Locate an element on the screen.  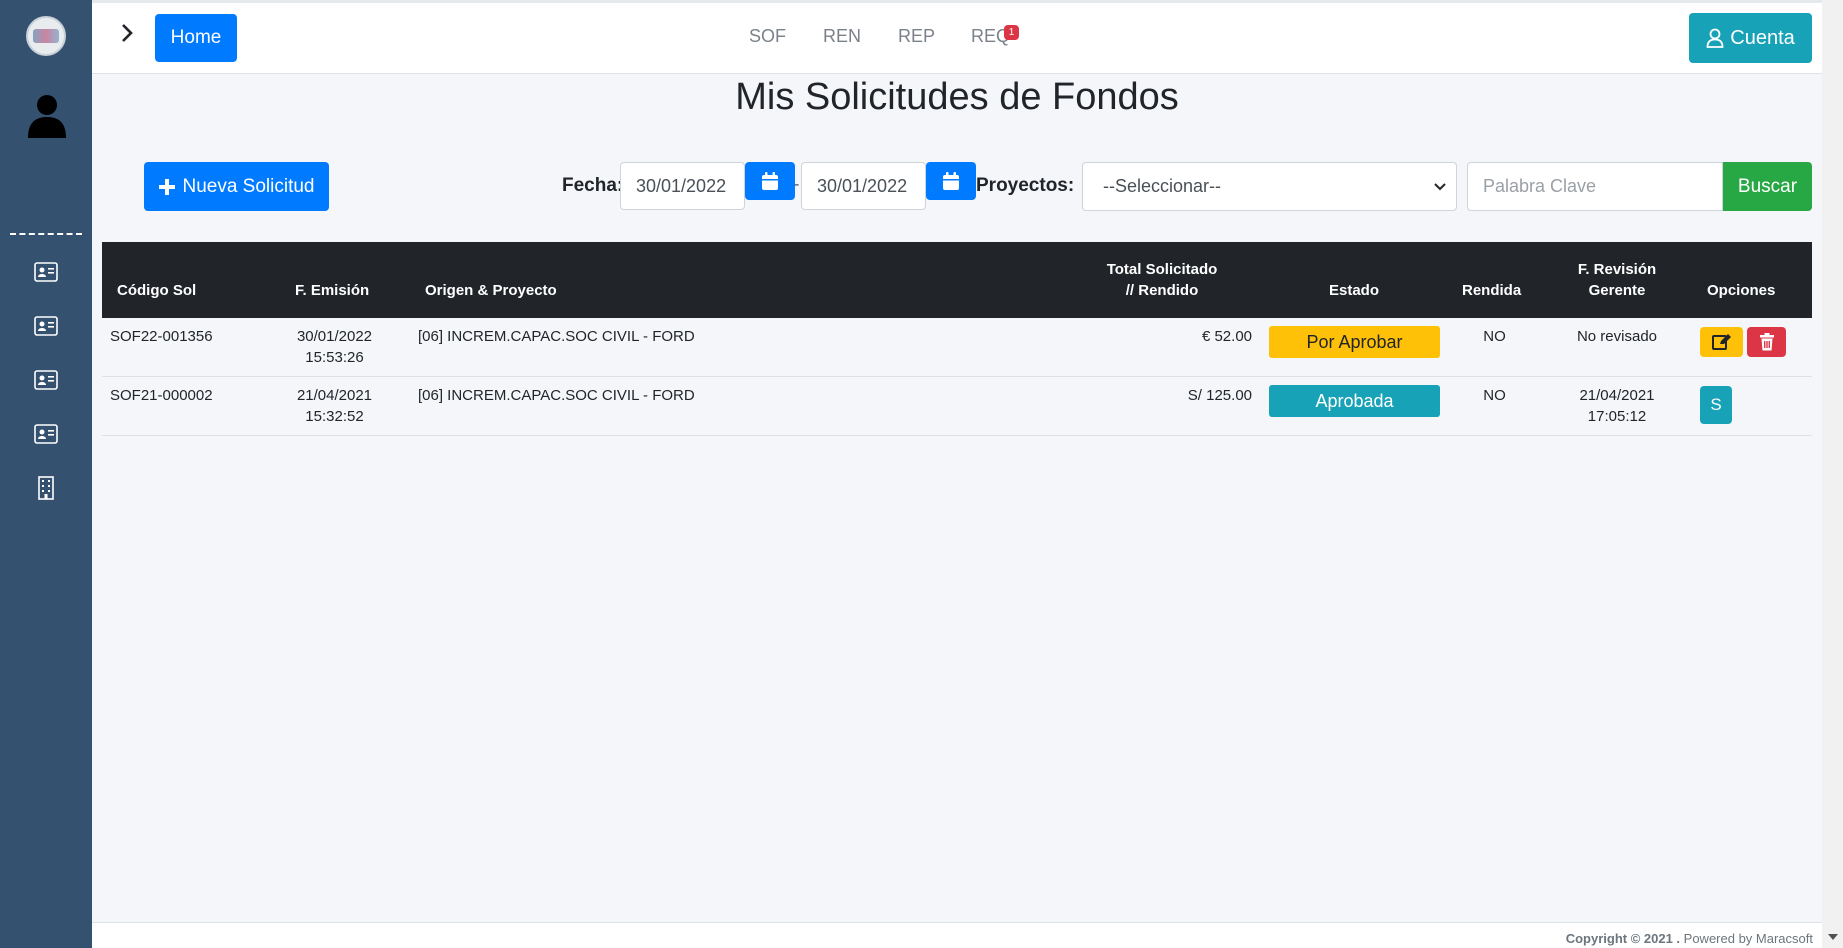
sidebar-divider is located at coordinates (46, 234).